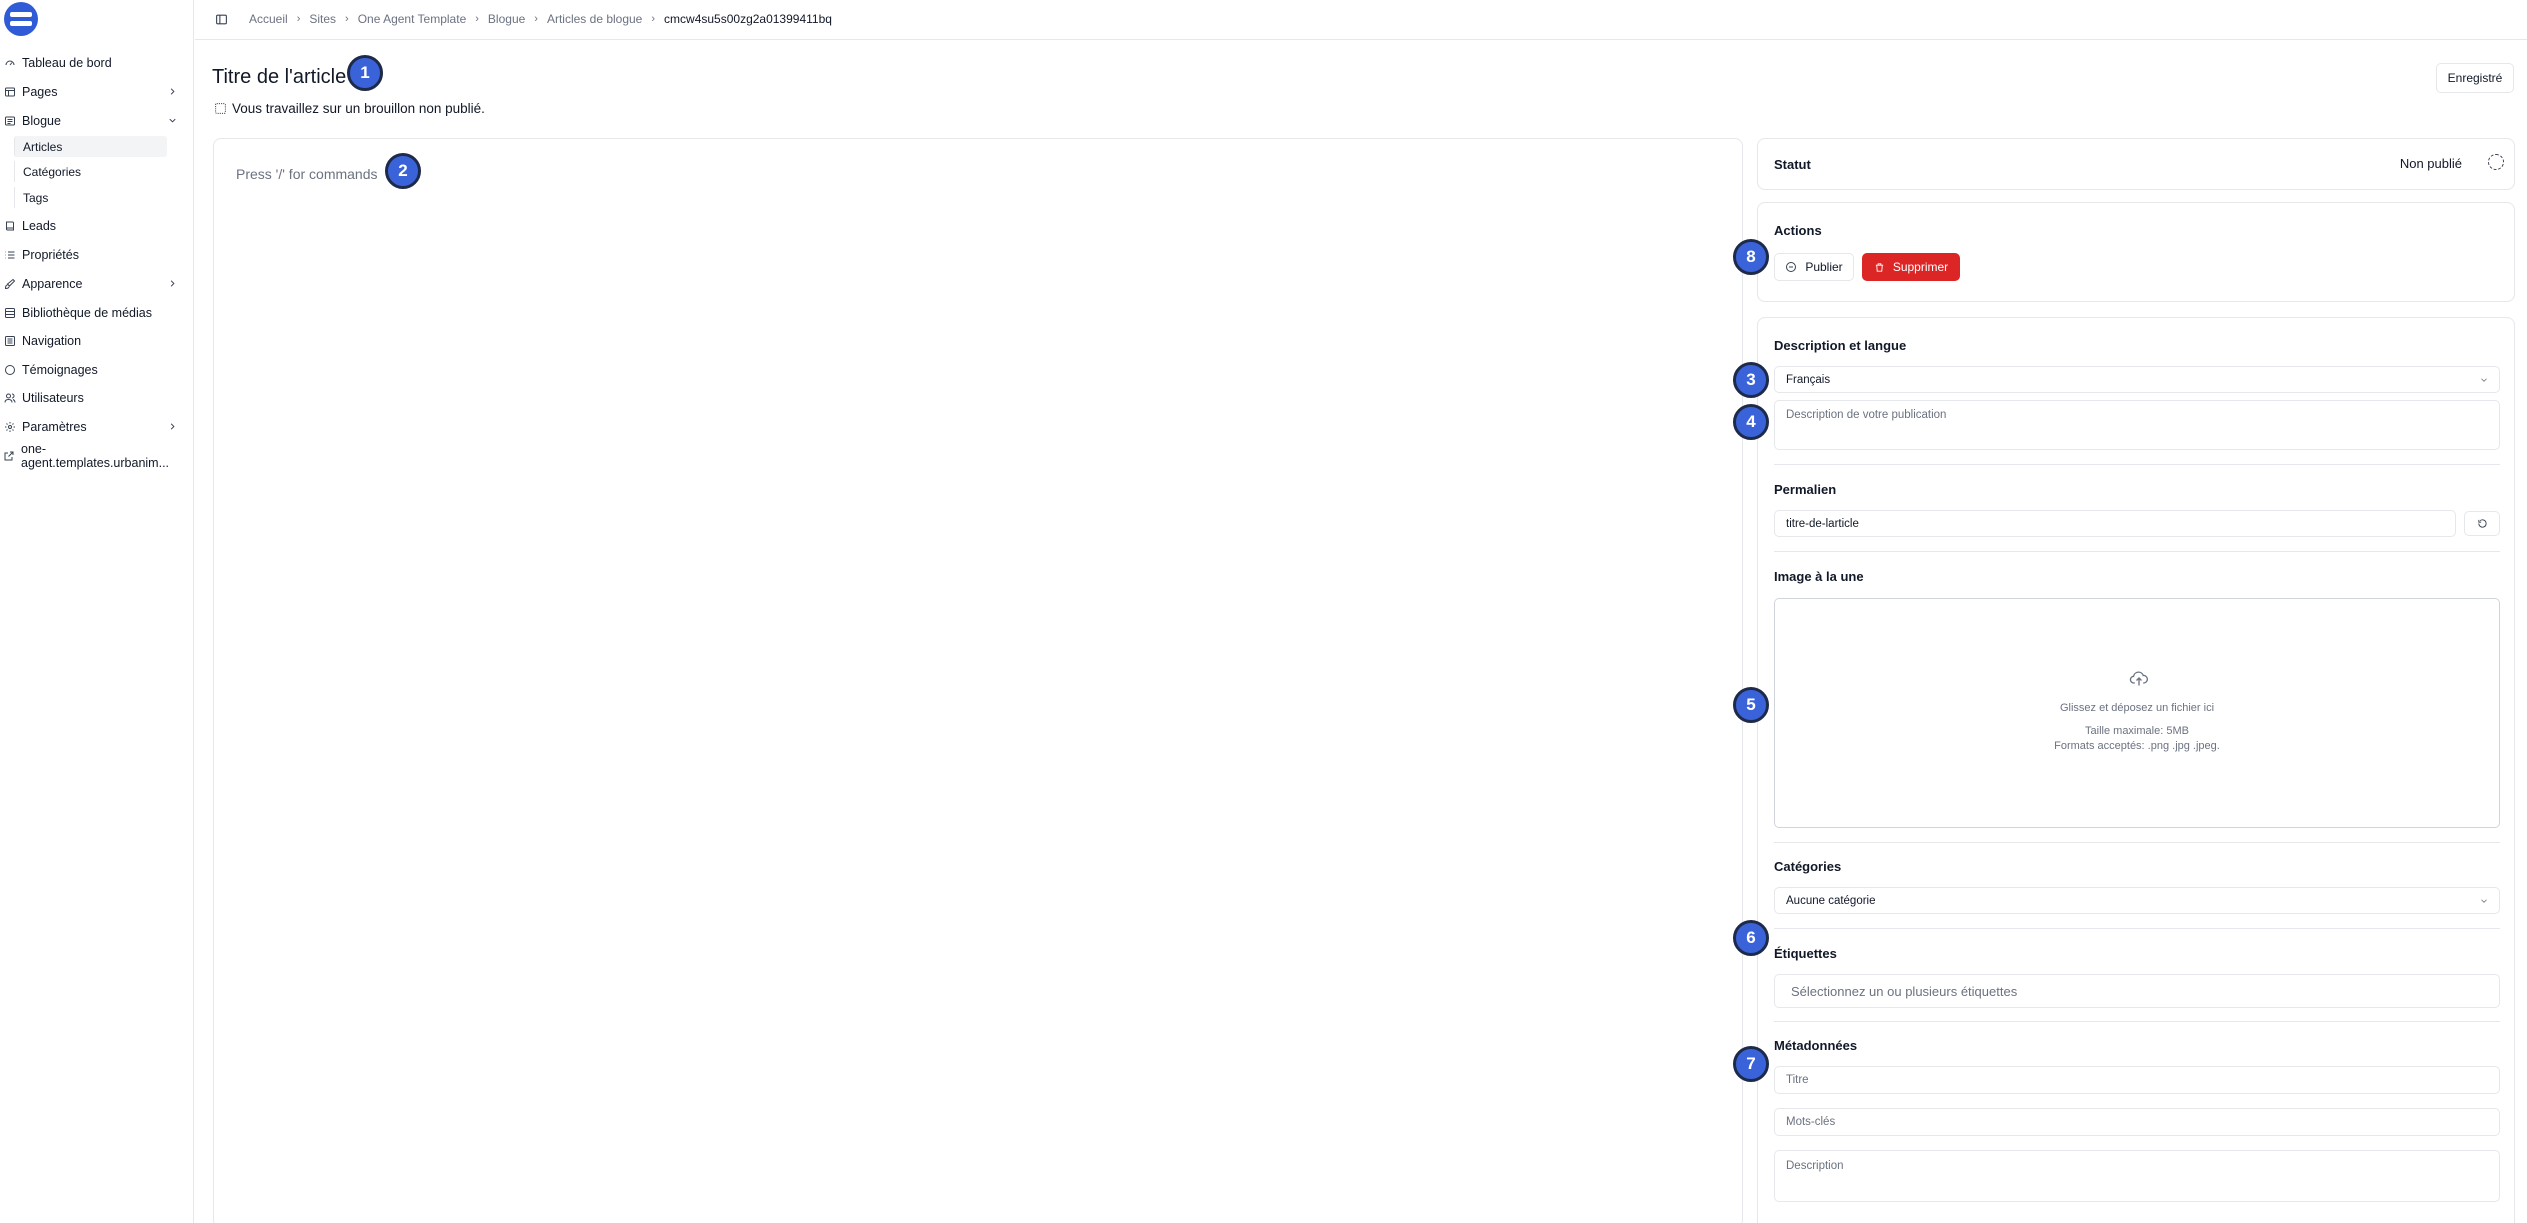  I want to click on sidebar-item-blog: Blogue, so click(92, 121).